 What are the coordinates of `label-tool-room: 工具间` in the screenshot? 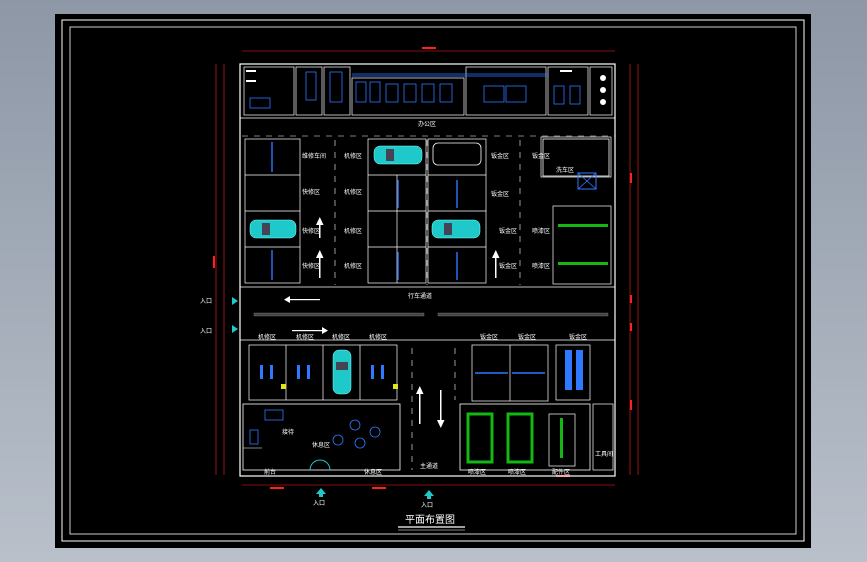 It's located at (604, 454).